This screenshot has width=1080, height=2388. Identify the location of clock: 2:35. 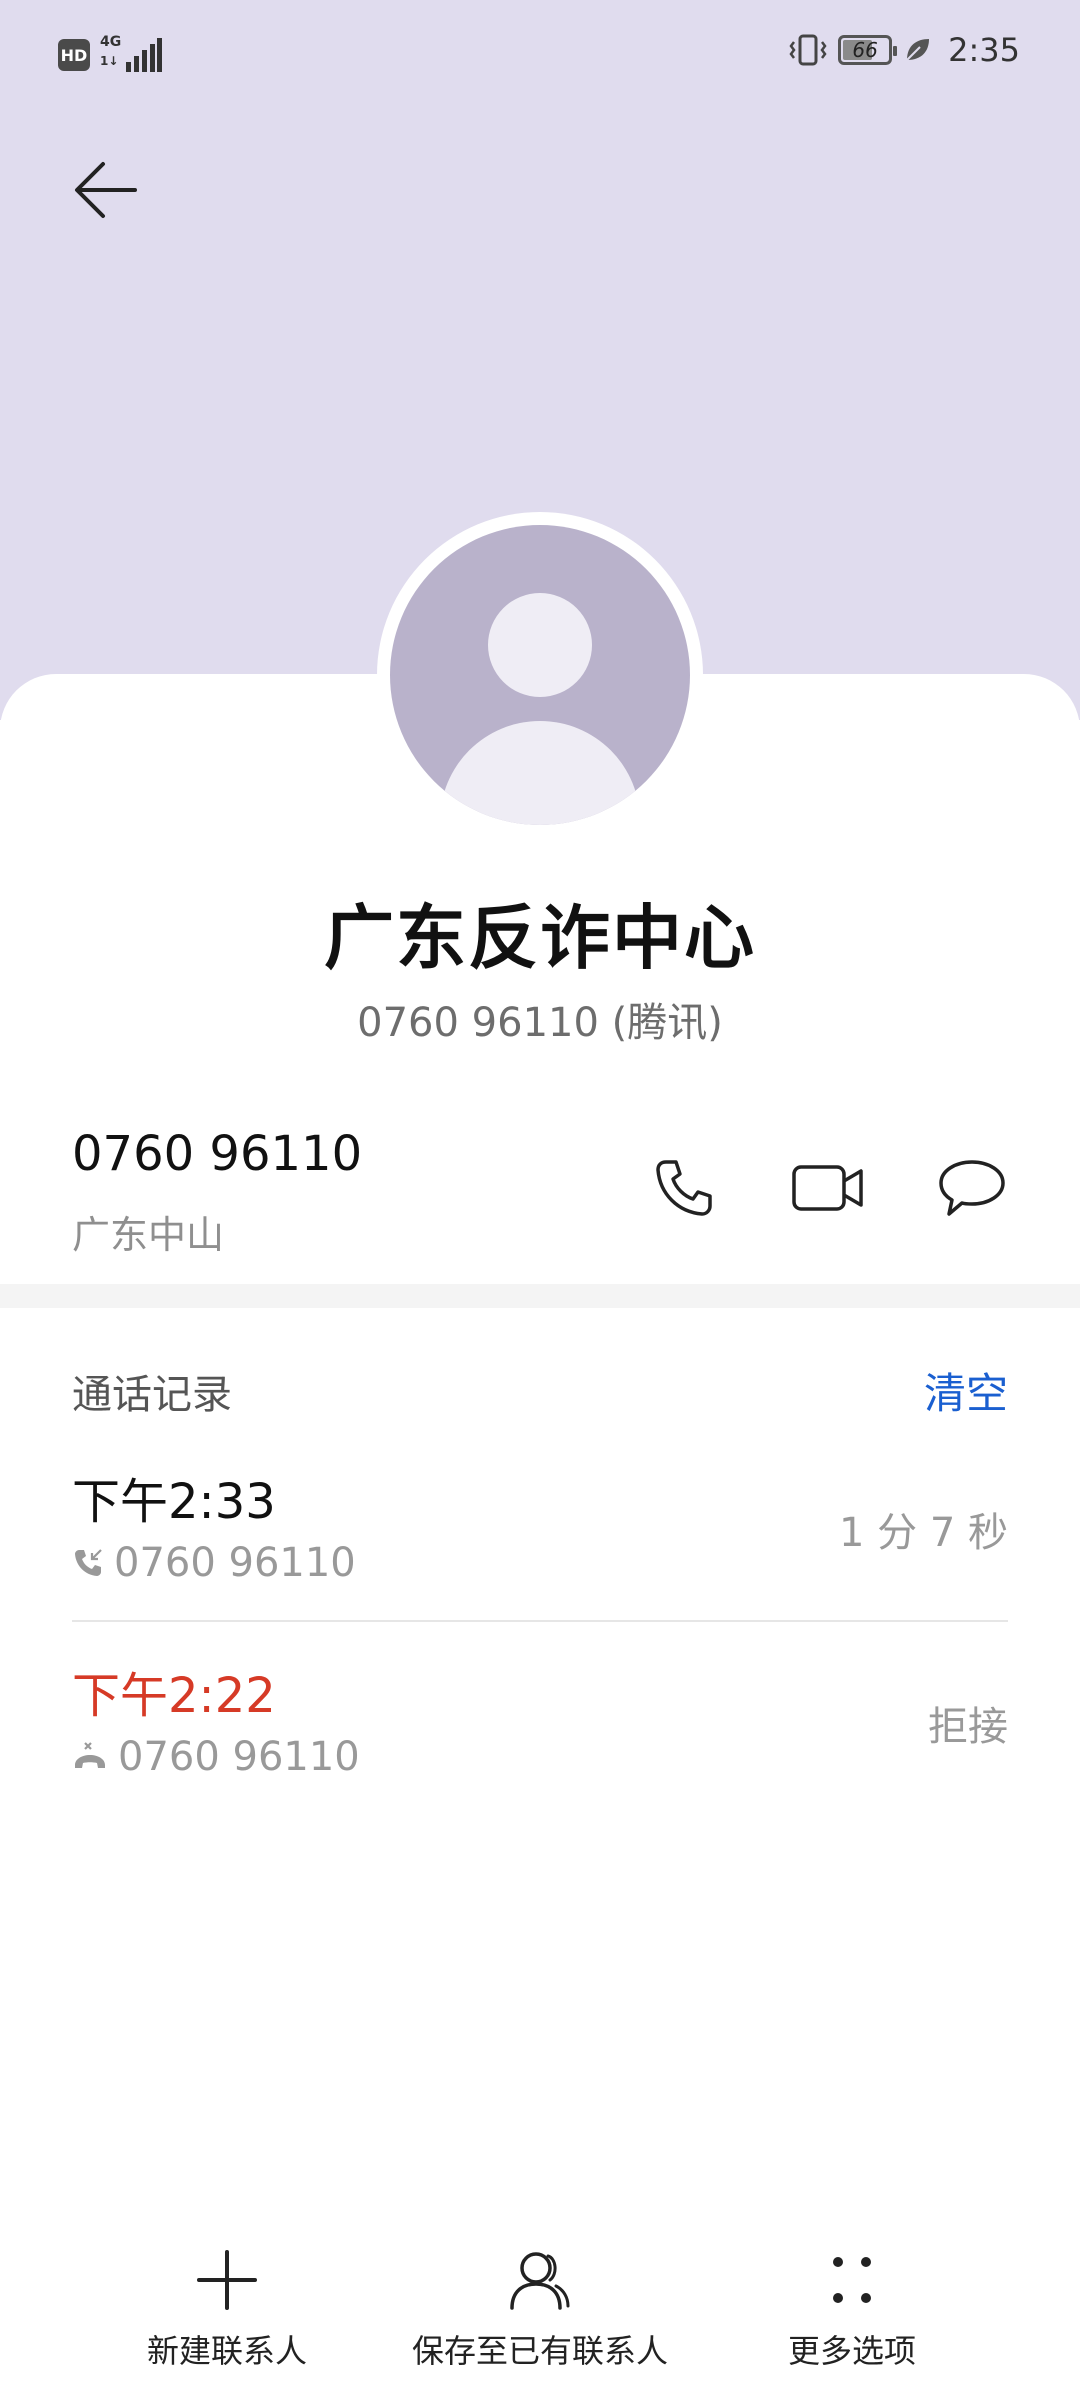
(984, 50).